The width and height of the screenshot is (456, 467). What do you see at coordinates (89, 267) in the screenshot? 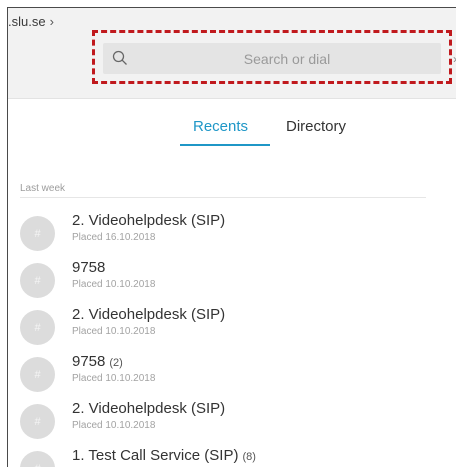
I see `list-item-title: 9758` at bounding box center [89, 267].